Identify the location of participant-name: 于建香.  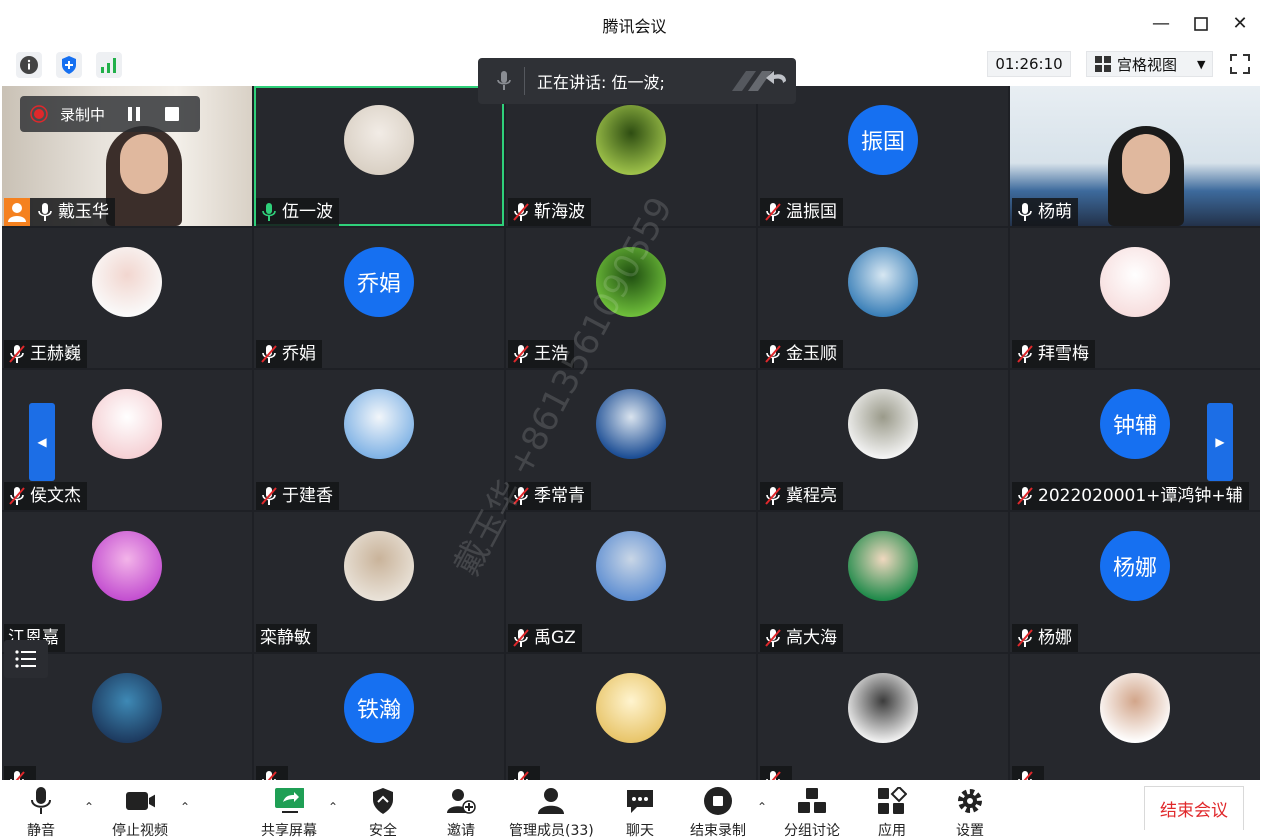
(307, 496).